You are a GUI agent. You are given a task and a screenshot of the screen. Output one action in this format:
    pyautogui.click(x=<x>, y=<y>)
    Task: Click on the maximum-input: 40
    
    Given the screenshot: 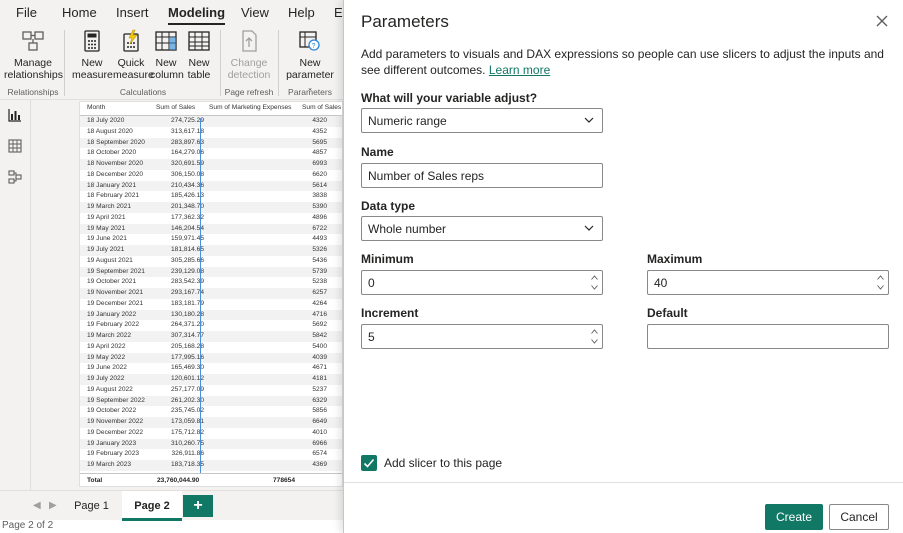 What is the action you would take?
    pyautogui.click(x=768, y=282)
    